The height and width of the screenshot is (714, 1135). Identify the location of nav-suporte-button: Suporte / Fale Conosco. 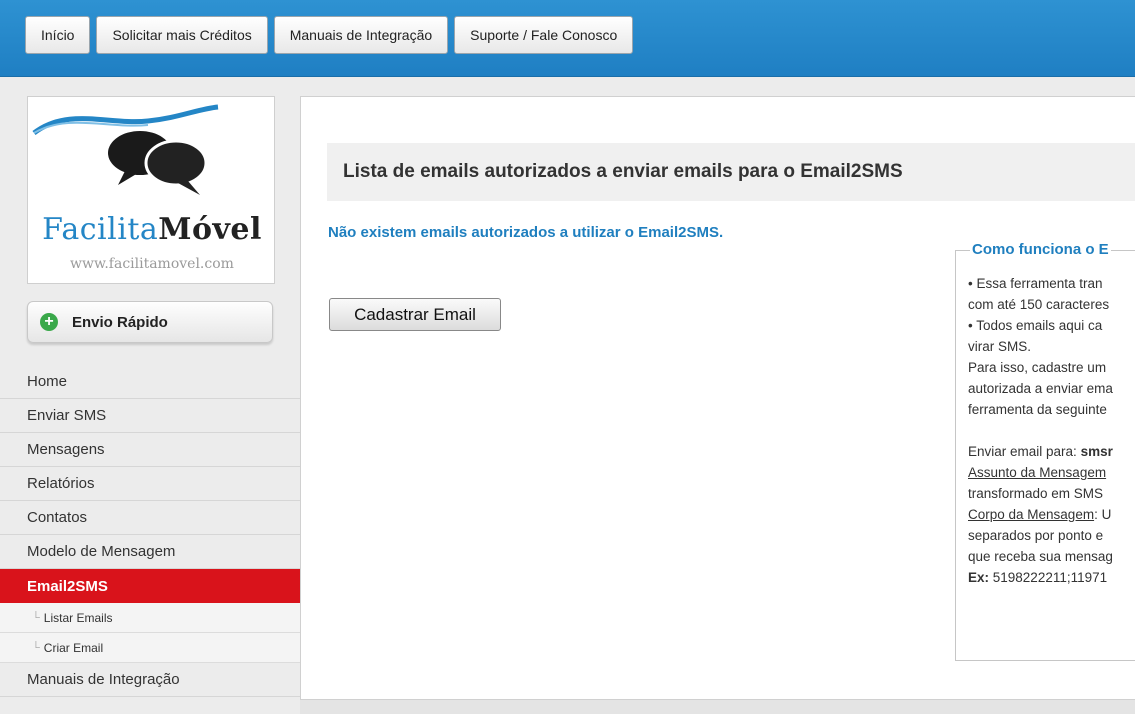
(544, 35).